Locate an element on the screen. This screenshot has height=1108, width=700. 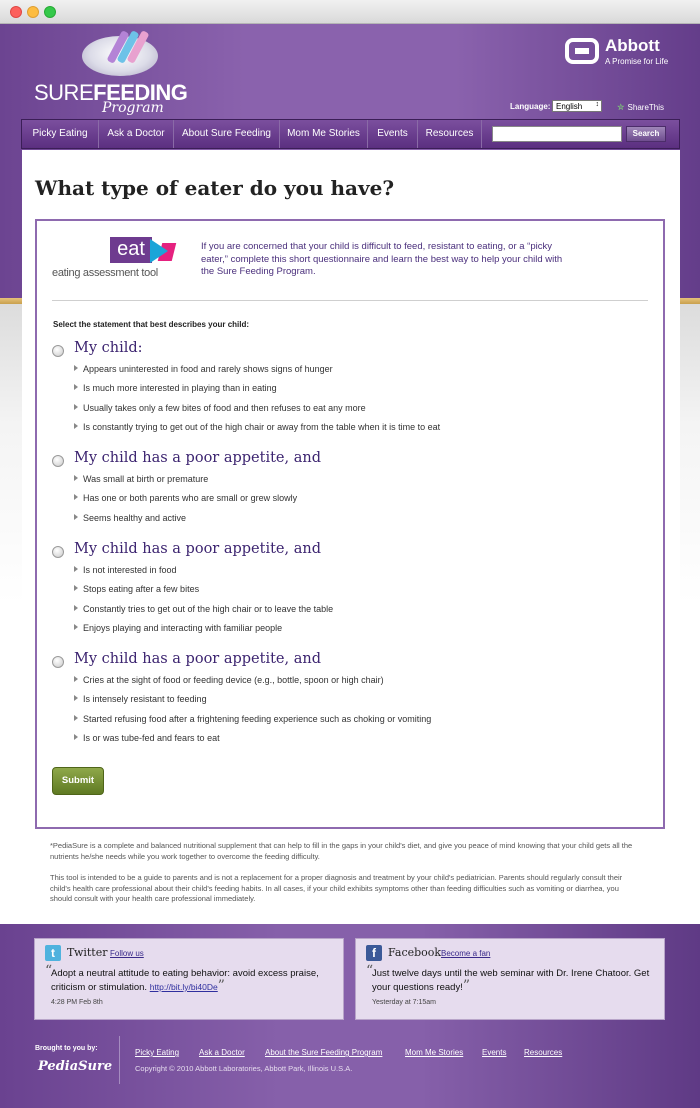
list-item: Was small at birth or premature is located at coordinates (185, 483).